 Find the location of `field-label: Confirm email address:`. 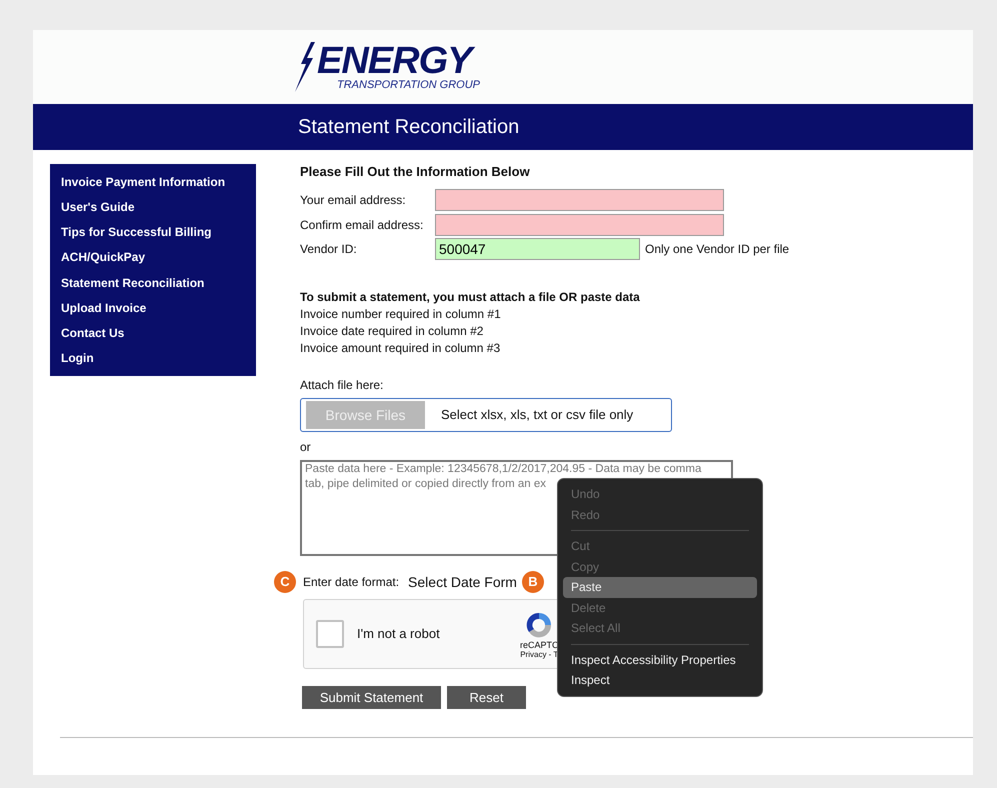

field-label: Confirm email address: is located at coordinates (362, 225).